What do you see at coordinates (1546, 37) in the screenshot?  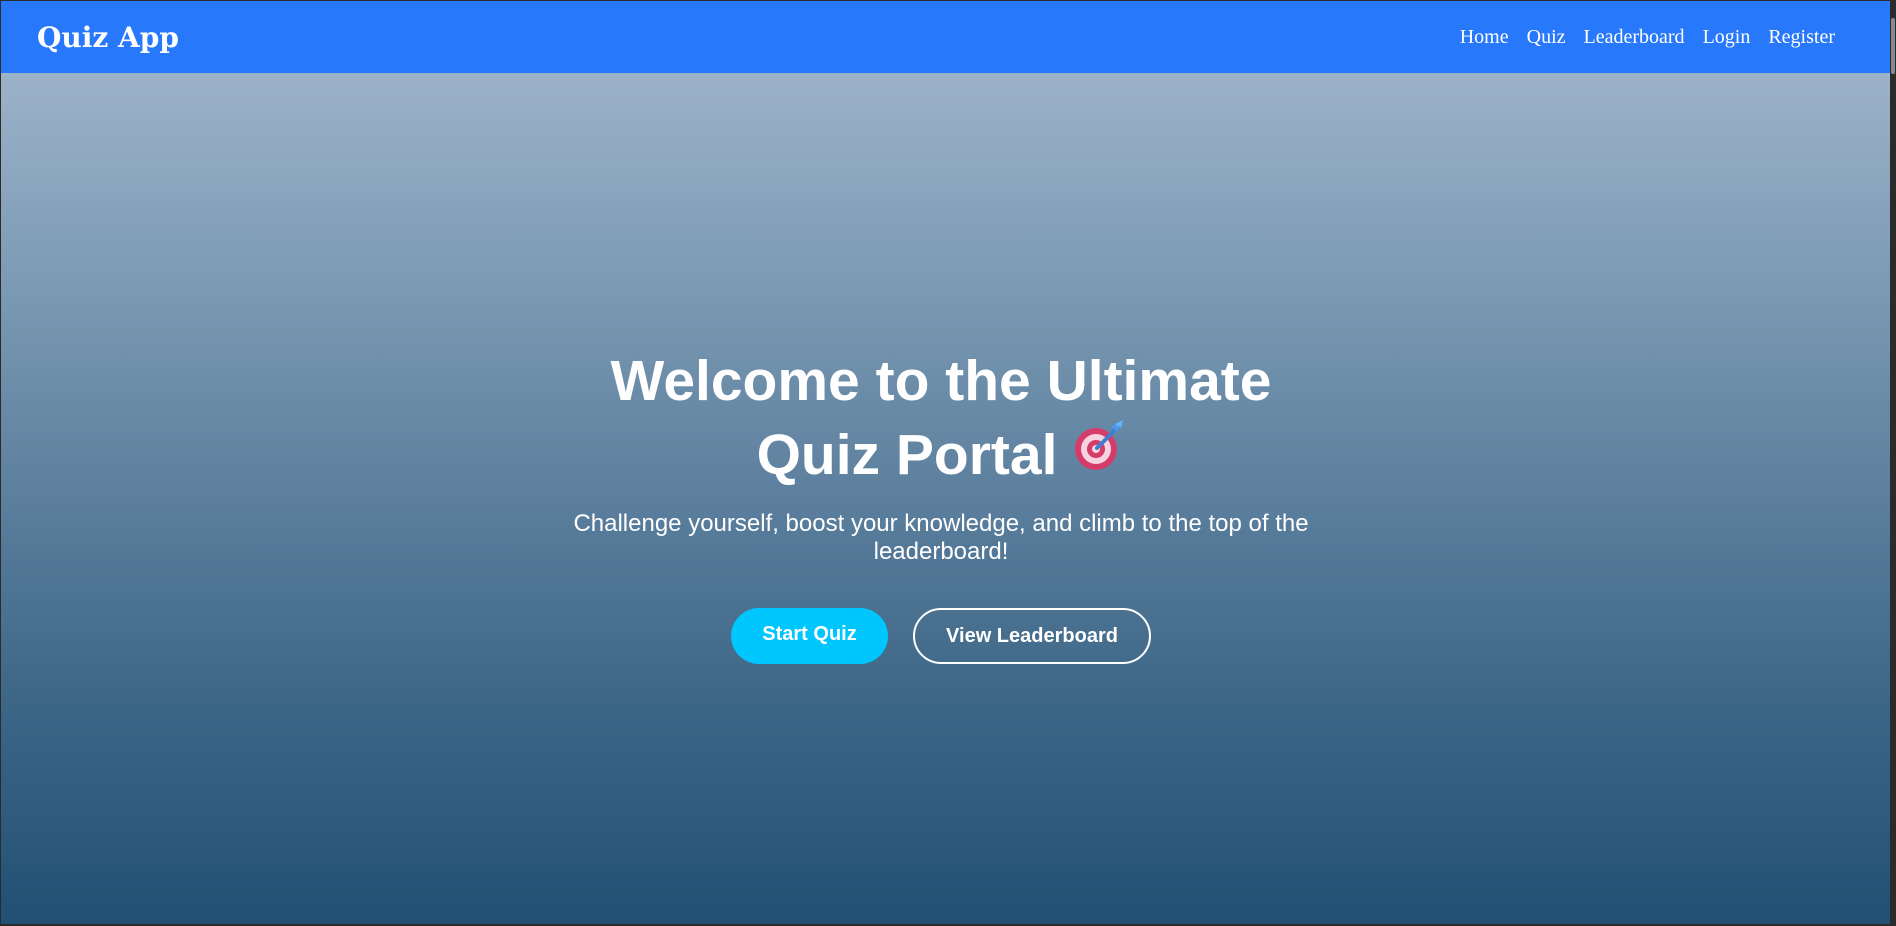 I see `nav-quiz-link: Quiz` at bounding box center [1546, 37].